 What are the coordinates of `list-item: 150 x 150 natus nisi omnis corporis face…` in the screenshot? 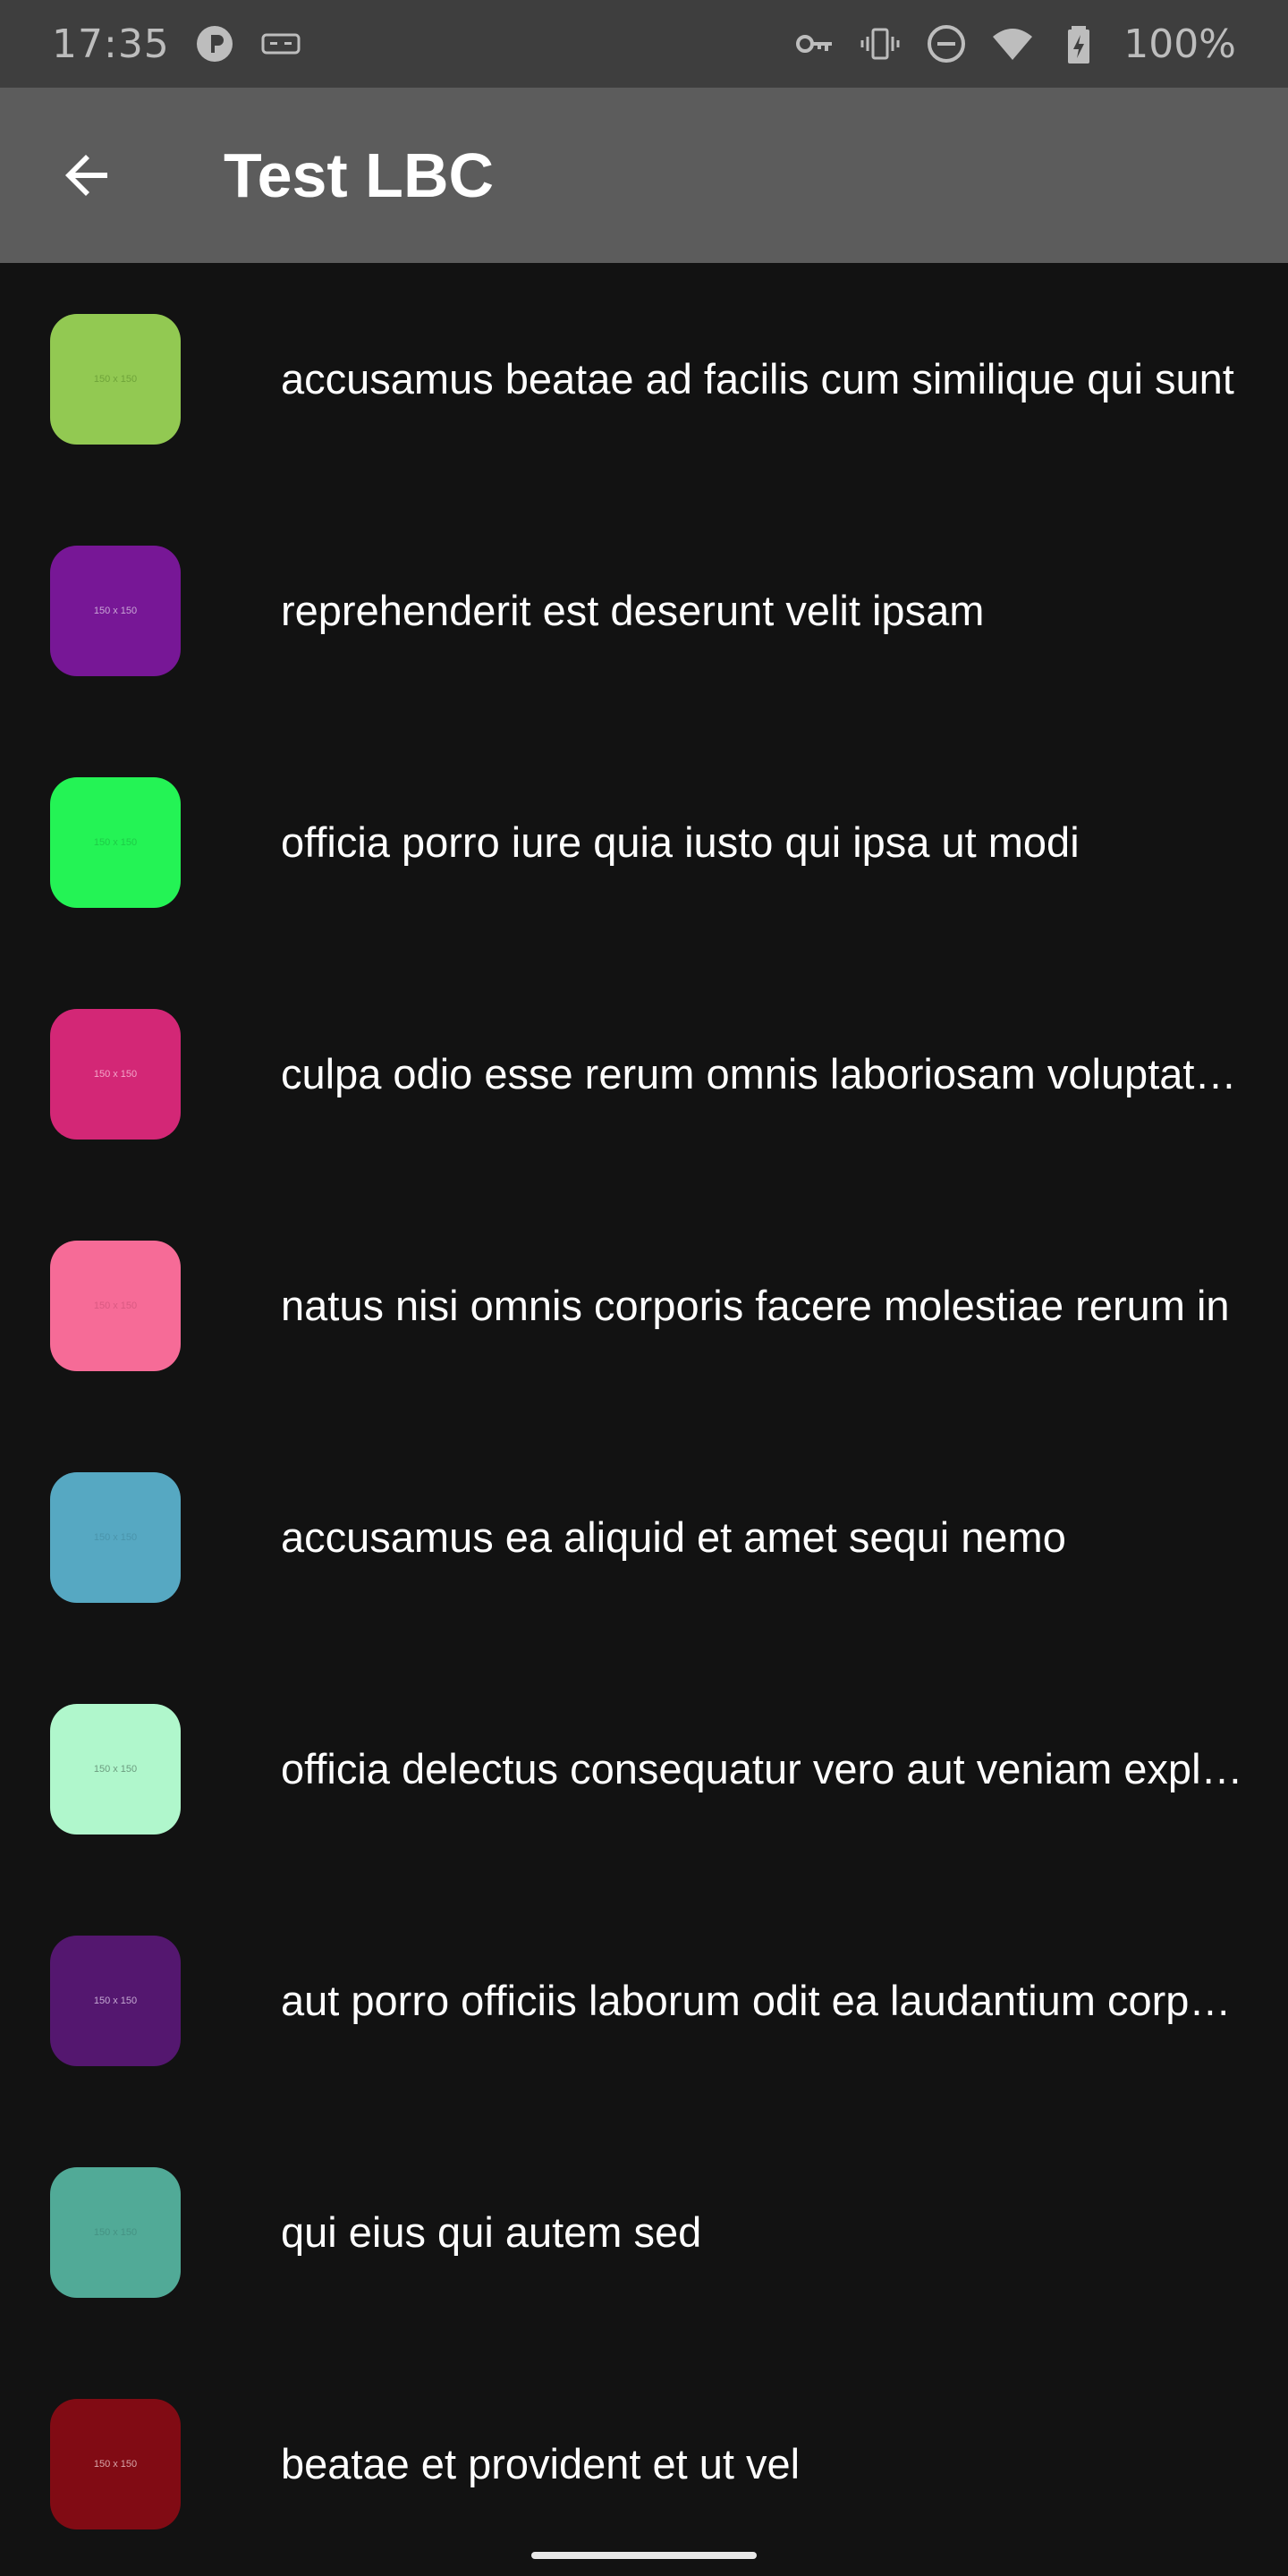 It's located at (644, 1305).